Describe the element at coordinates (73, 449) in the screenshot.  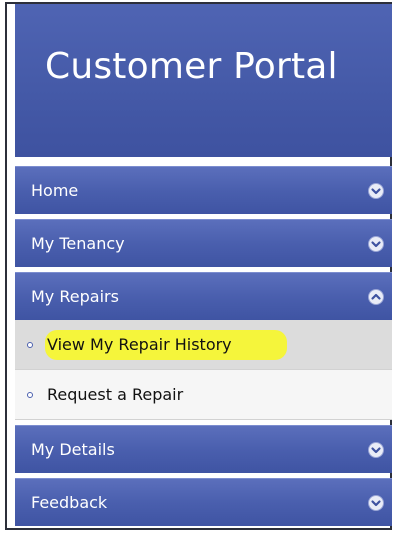
I see `menu-item-label: My Details` at that location.